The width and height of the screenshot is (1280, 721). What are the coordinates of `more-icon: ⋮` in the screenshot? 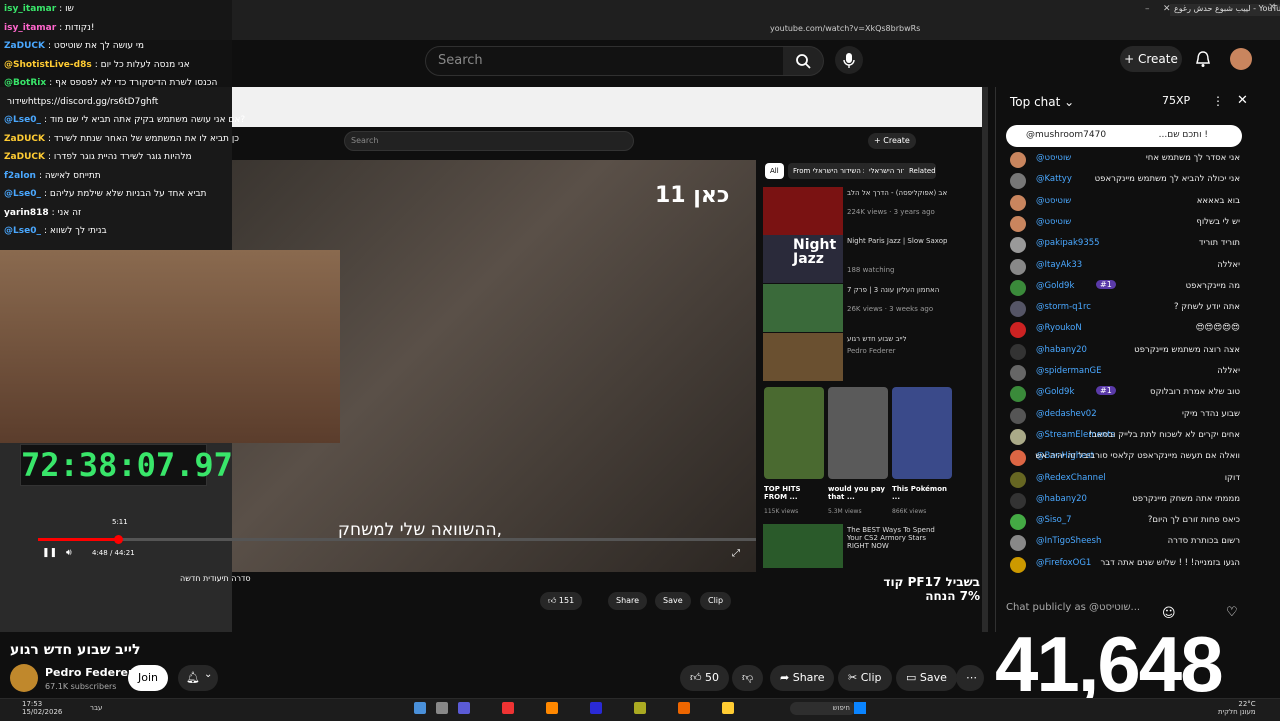 It's located at (1218, 101).